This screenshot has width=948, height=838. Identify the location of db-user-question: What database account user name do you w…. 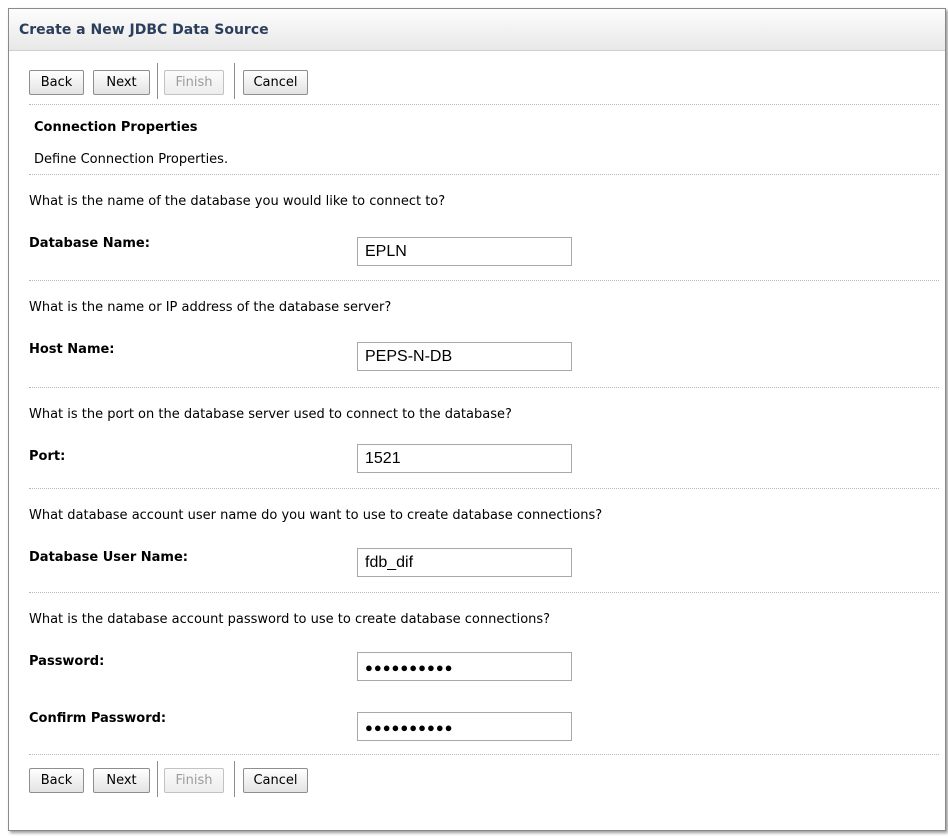
(316, 515).